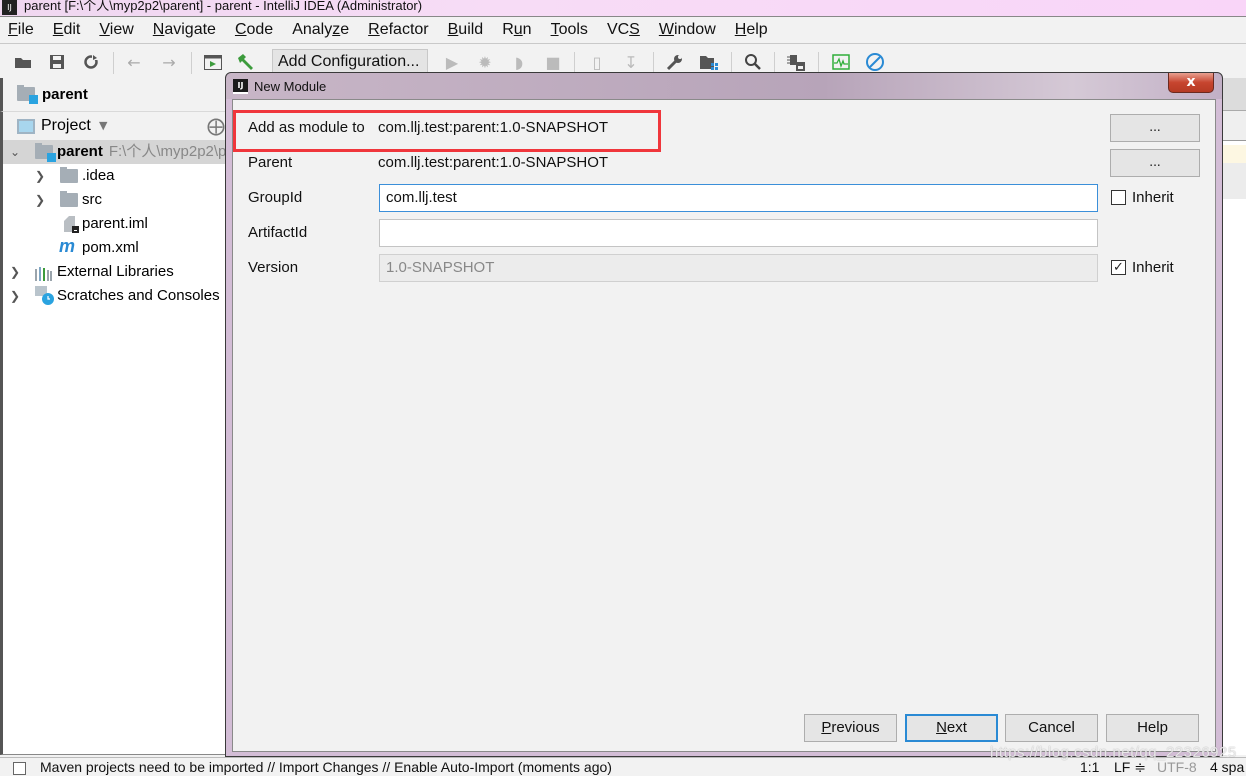 This screenshot has width=1246, height=776. What do you see at coordinates (69, 199) in the screenshot?
I see `folder-icon` at bounding box center [69, 199].